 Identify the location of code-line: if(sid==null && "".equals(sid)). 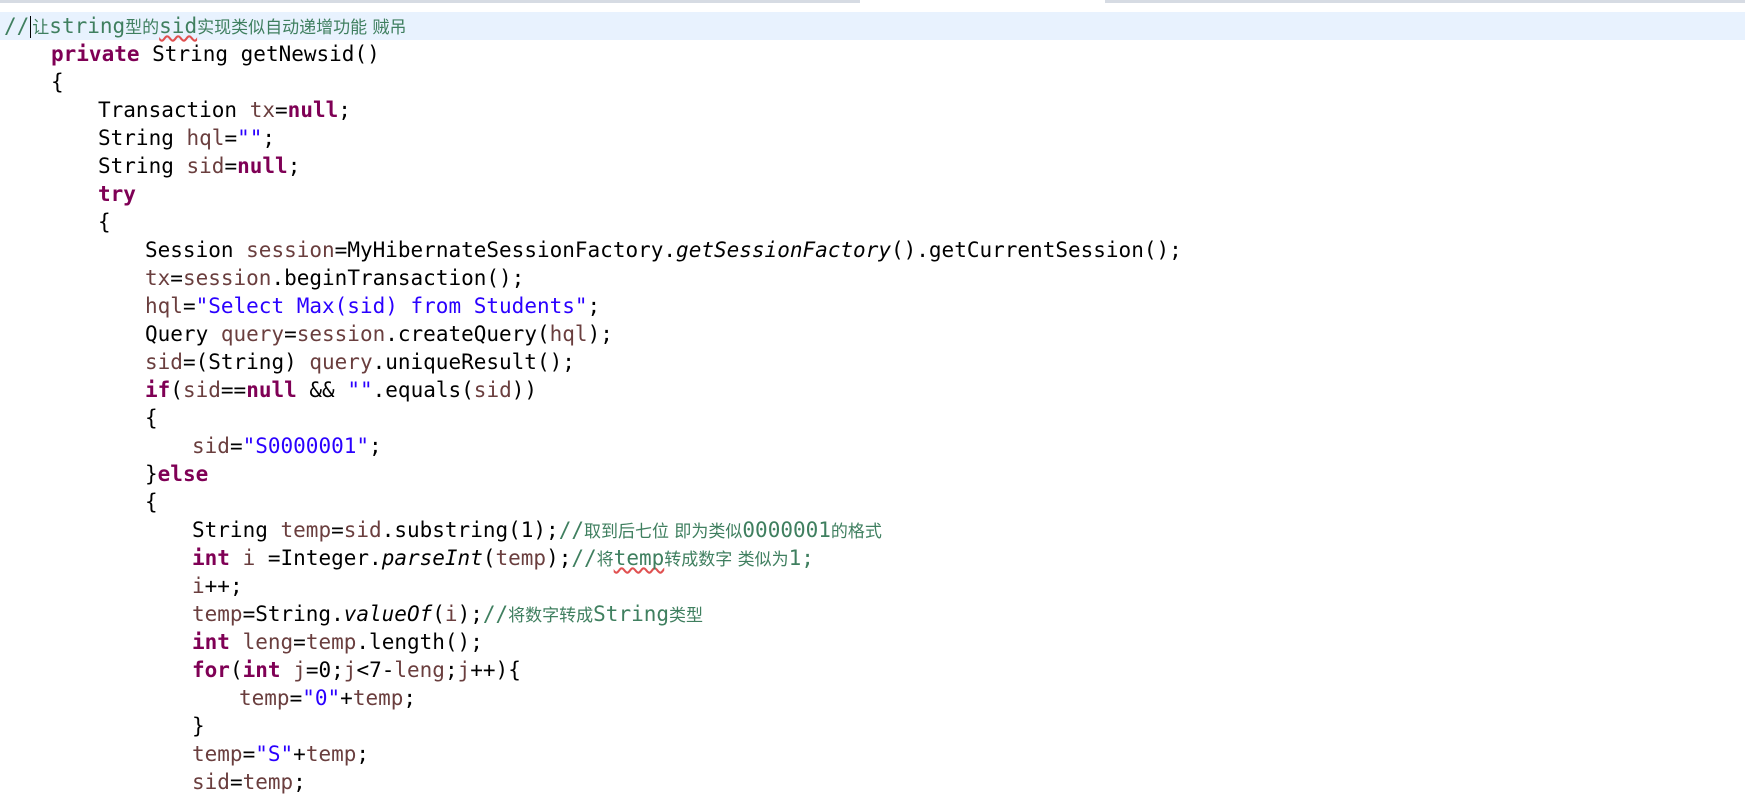
(872, 390).